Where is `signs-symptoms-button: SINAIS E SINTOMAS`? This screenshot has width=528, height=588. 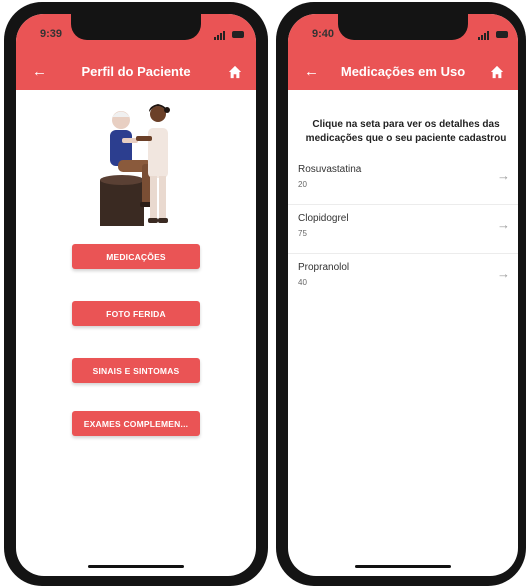
signs-symptoms-button: SINAIS E SINTOMAS is located at coordinates (136, 370).